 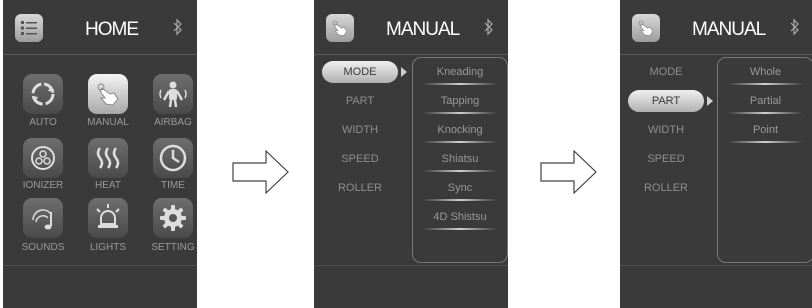 I want to click on auto-cycle-icon, so click(x=43, y=94).